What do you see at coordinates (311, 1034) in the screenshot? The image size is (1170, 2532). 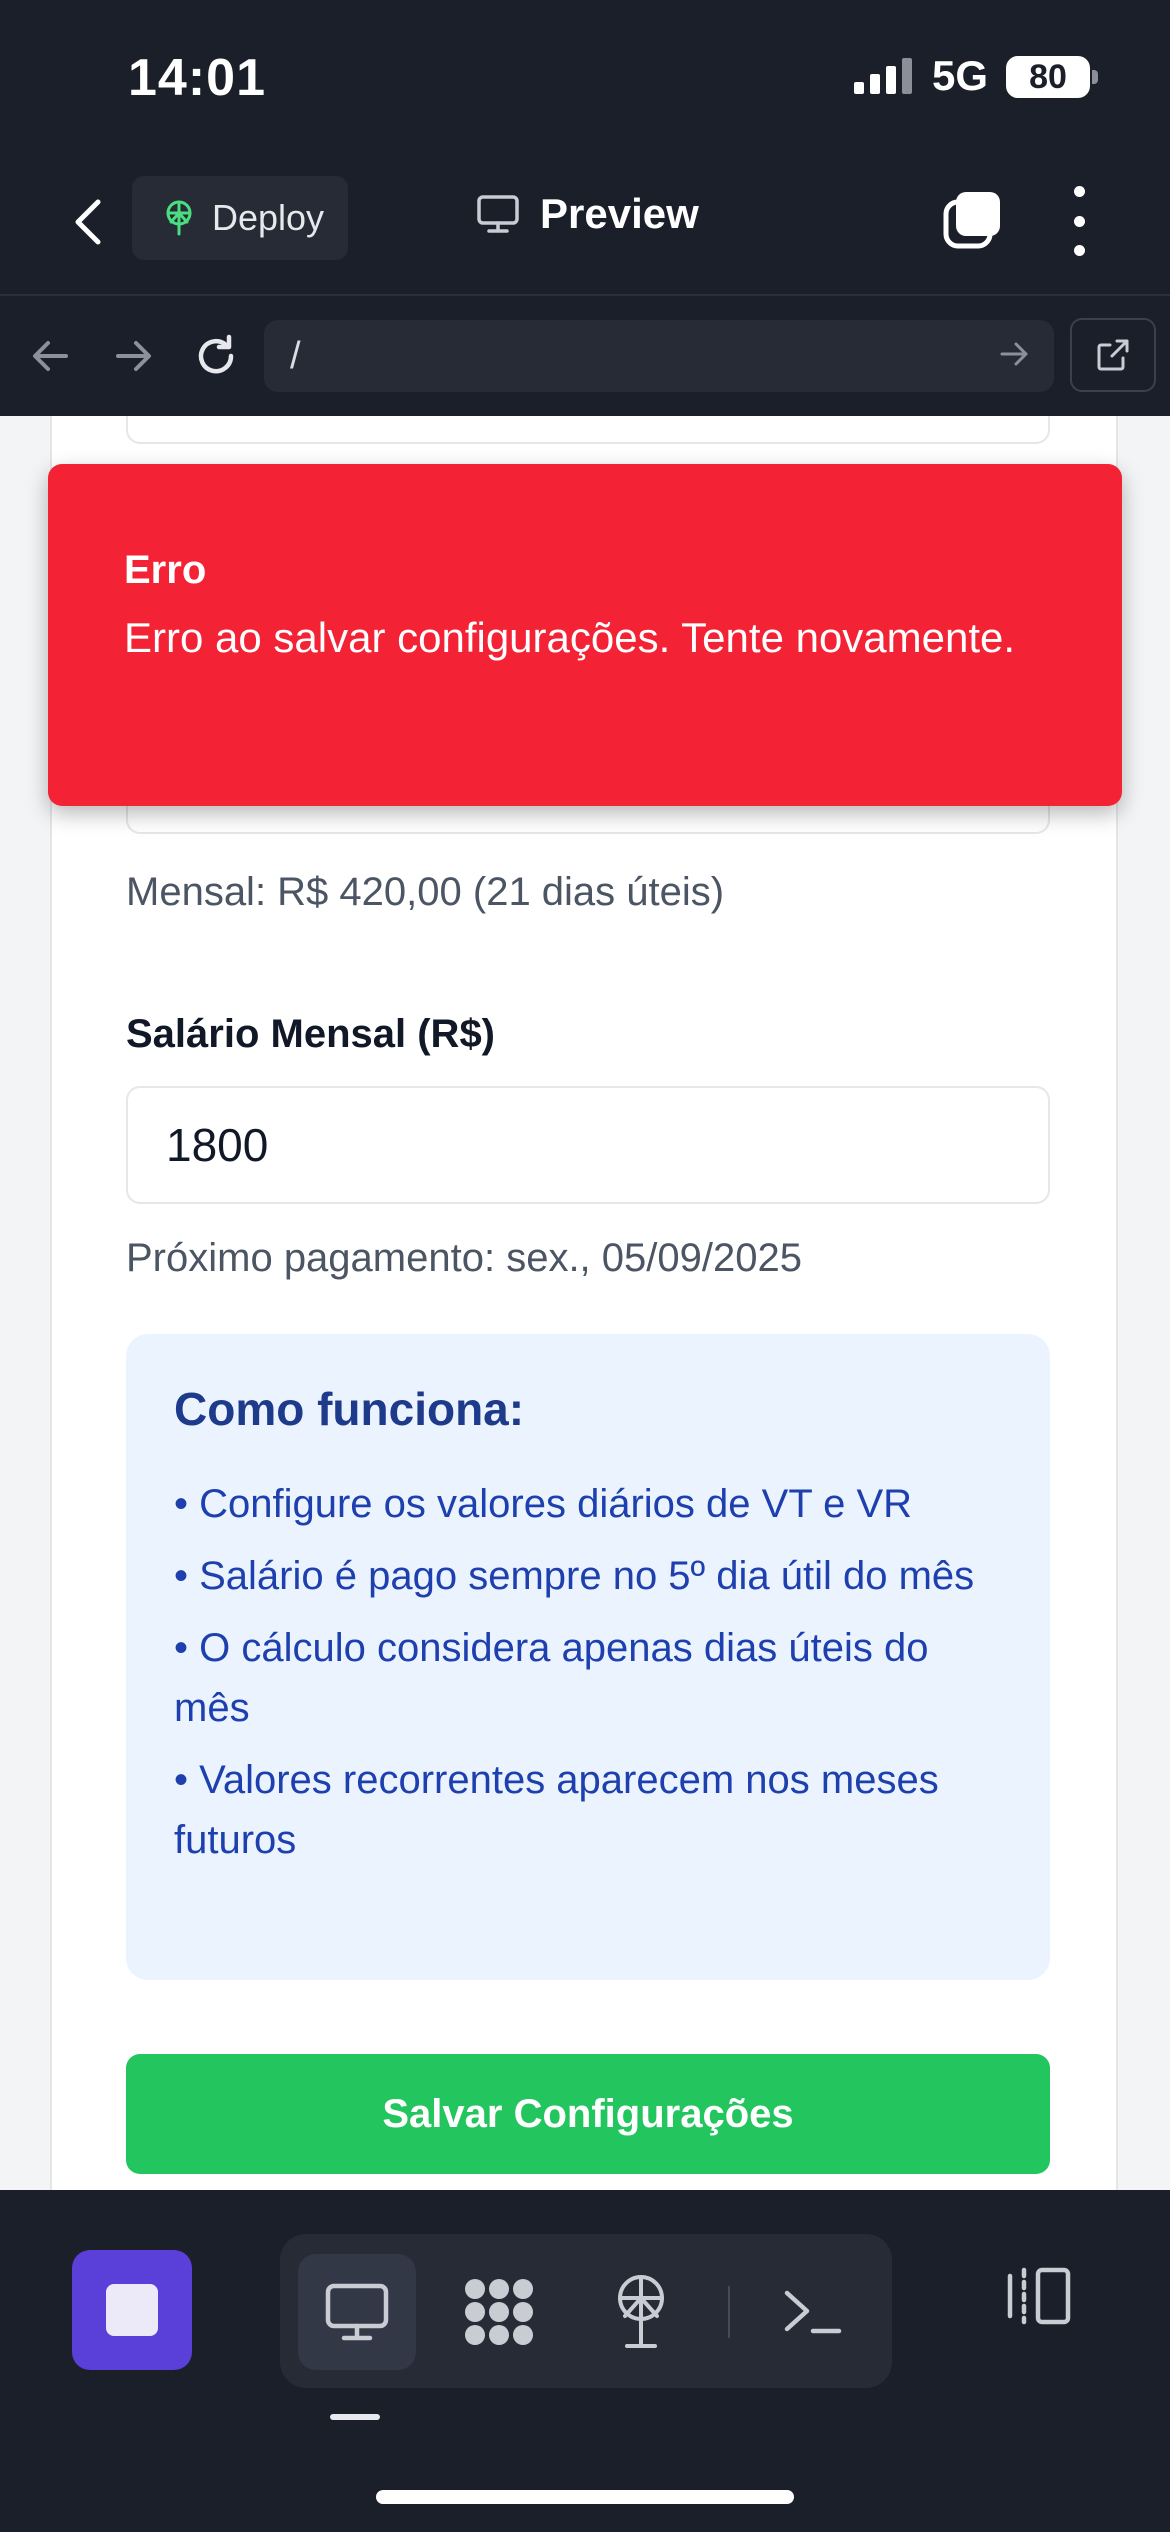 I see `salary-label: Salário Mensal (R$)` at bounding box center [311, 1034].